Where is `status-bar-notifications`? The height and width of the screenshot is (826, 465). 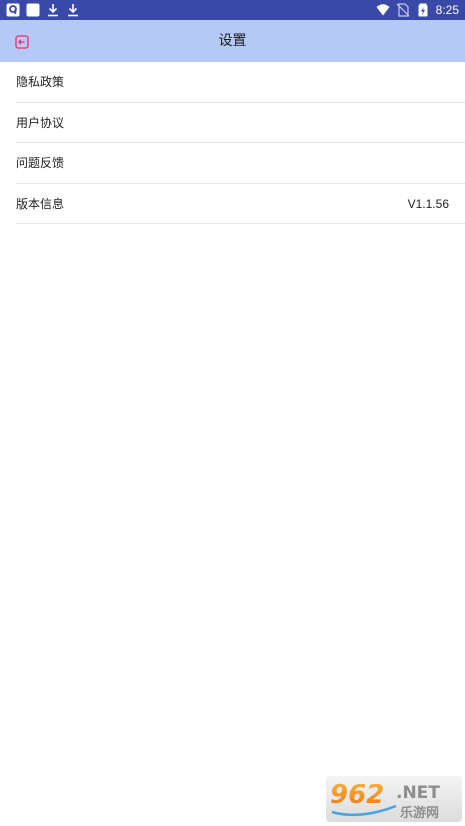 status-bar-notifications is located at coordinates (43, 10).